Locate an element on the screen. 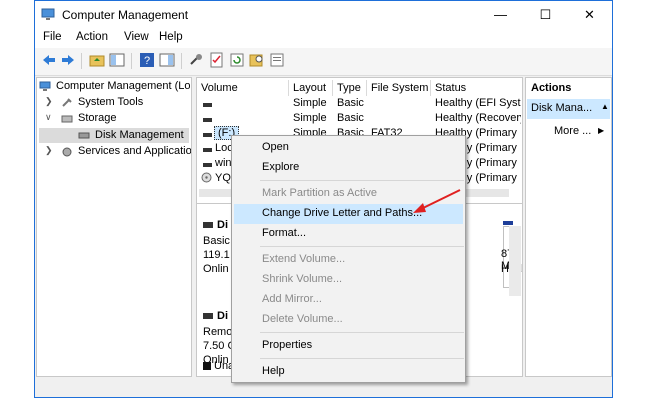  actions-header: Actions is located at coordinates (551, 88).